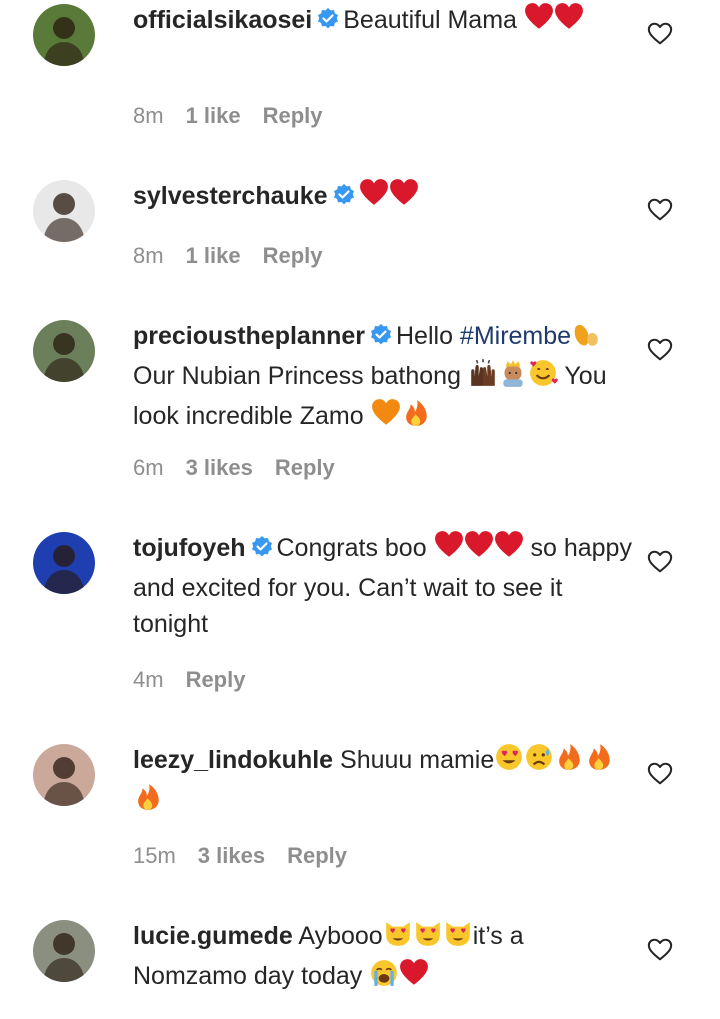  Describe the element at coordinates (148, 679) in the screenshot. I see `timestamp: 4m` at that location.